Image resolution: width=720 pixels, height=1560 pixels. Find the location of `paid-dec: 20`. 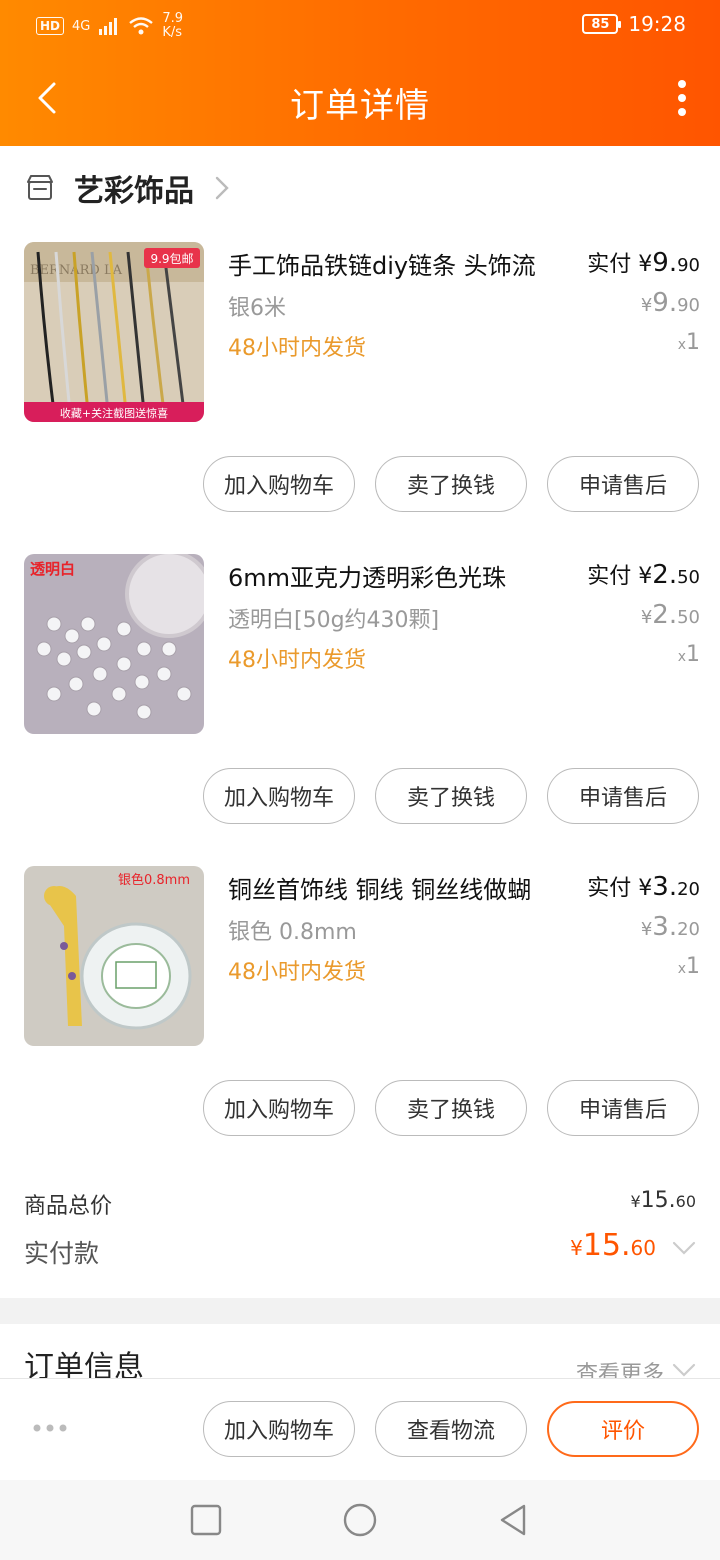

paid-dec: 20 is located at coordinates (688, 889).